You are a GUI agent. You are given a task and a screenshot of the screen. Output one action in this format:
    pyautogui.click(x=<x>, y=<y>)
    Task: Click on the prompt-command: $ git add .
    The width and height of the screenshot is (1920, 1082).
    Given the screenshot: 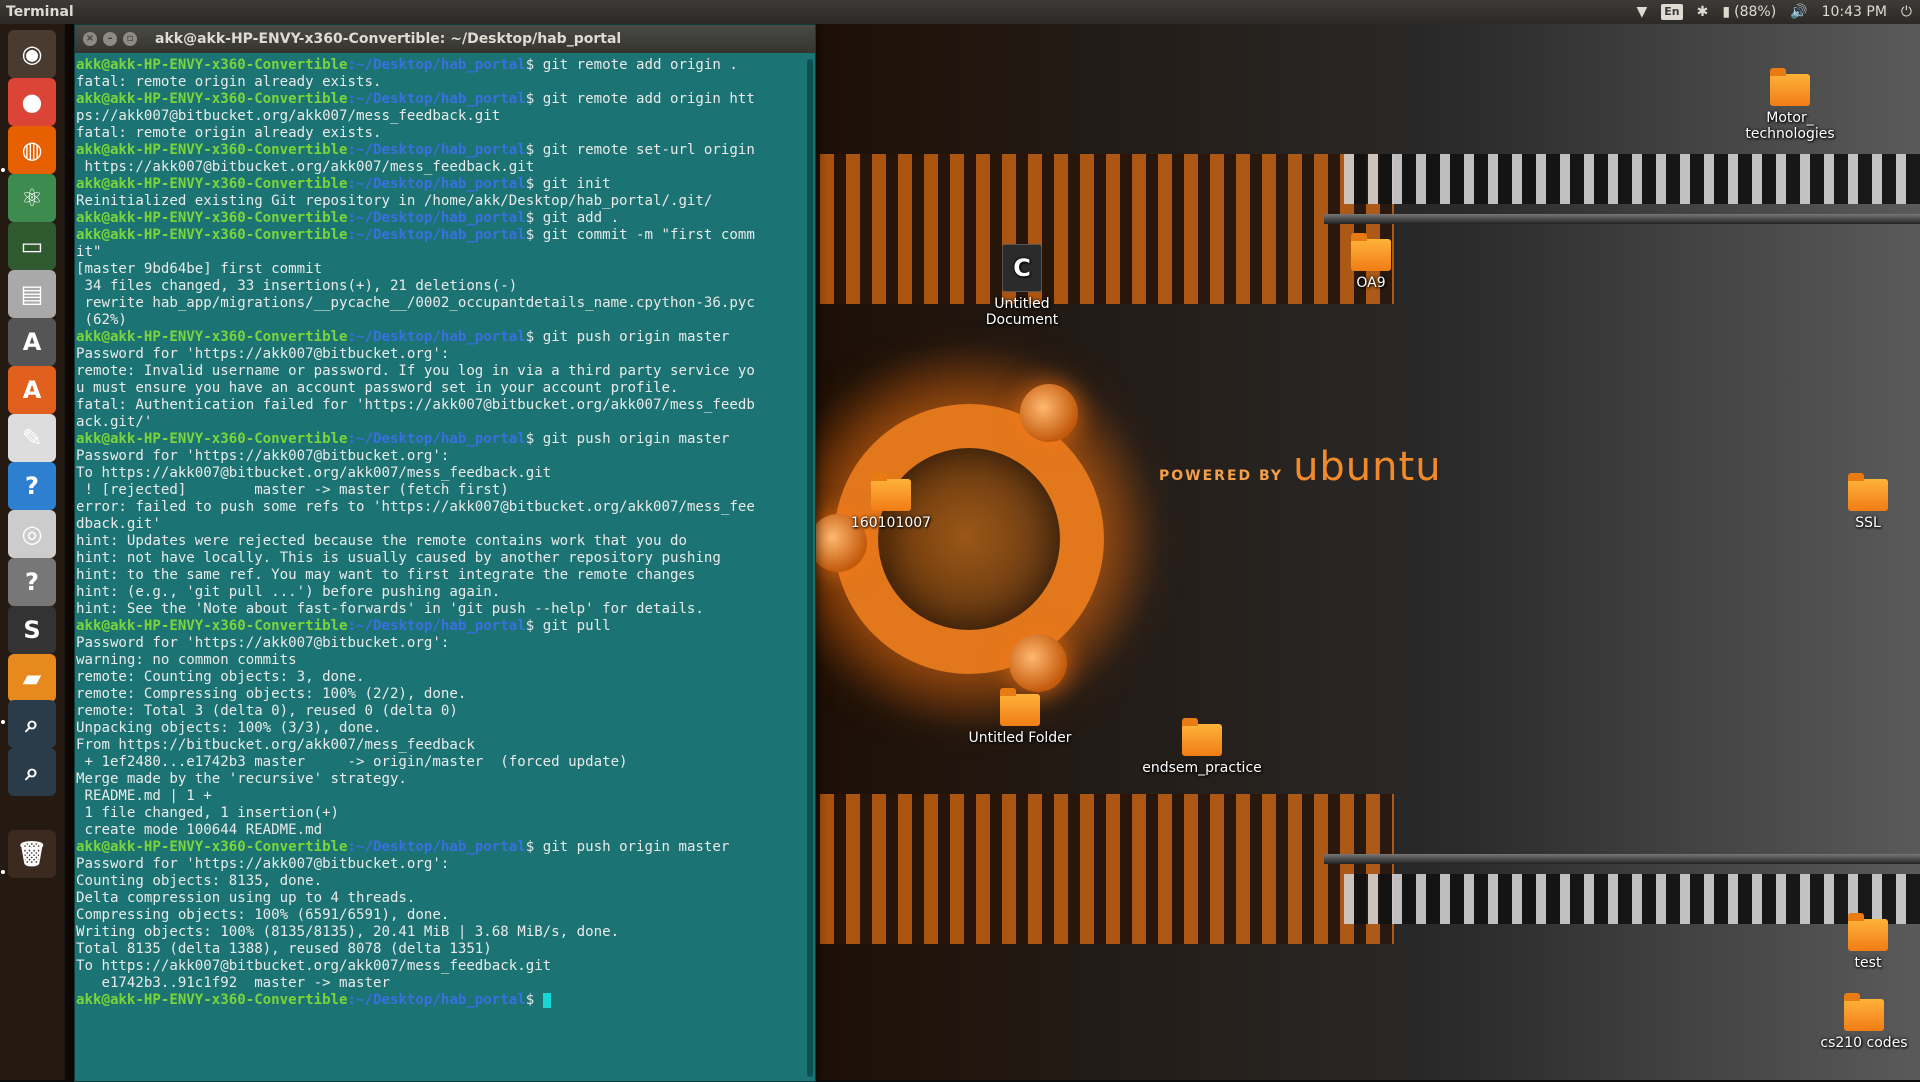 What is the action you would take?
    pyautogui.click(x=572, y=218)
    